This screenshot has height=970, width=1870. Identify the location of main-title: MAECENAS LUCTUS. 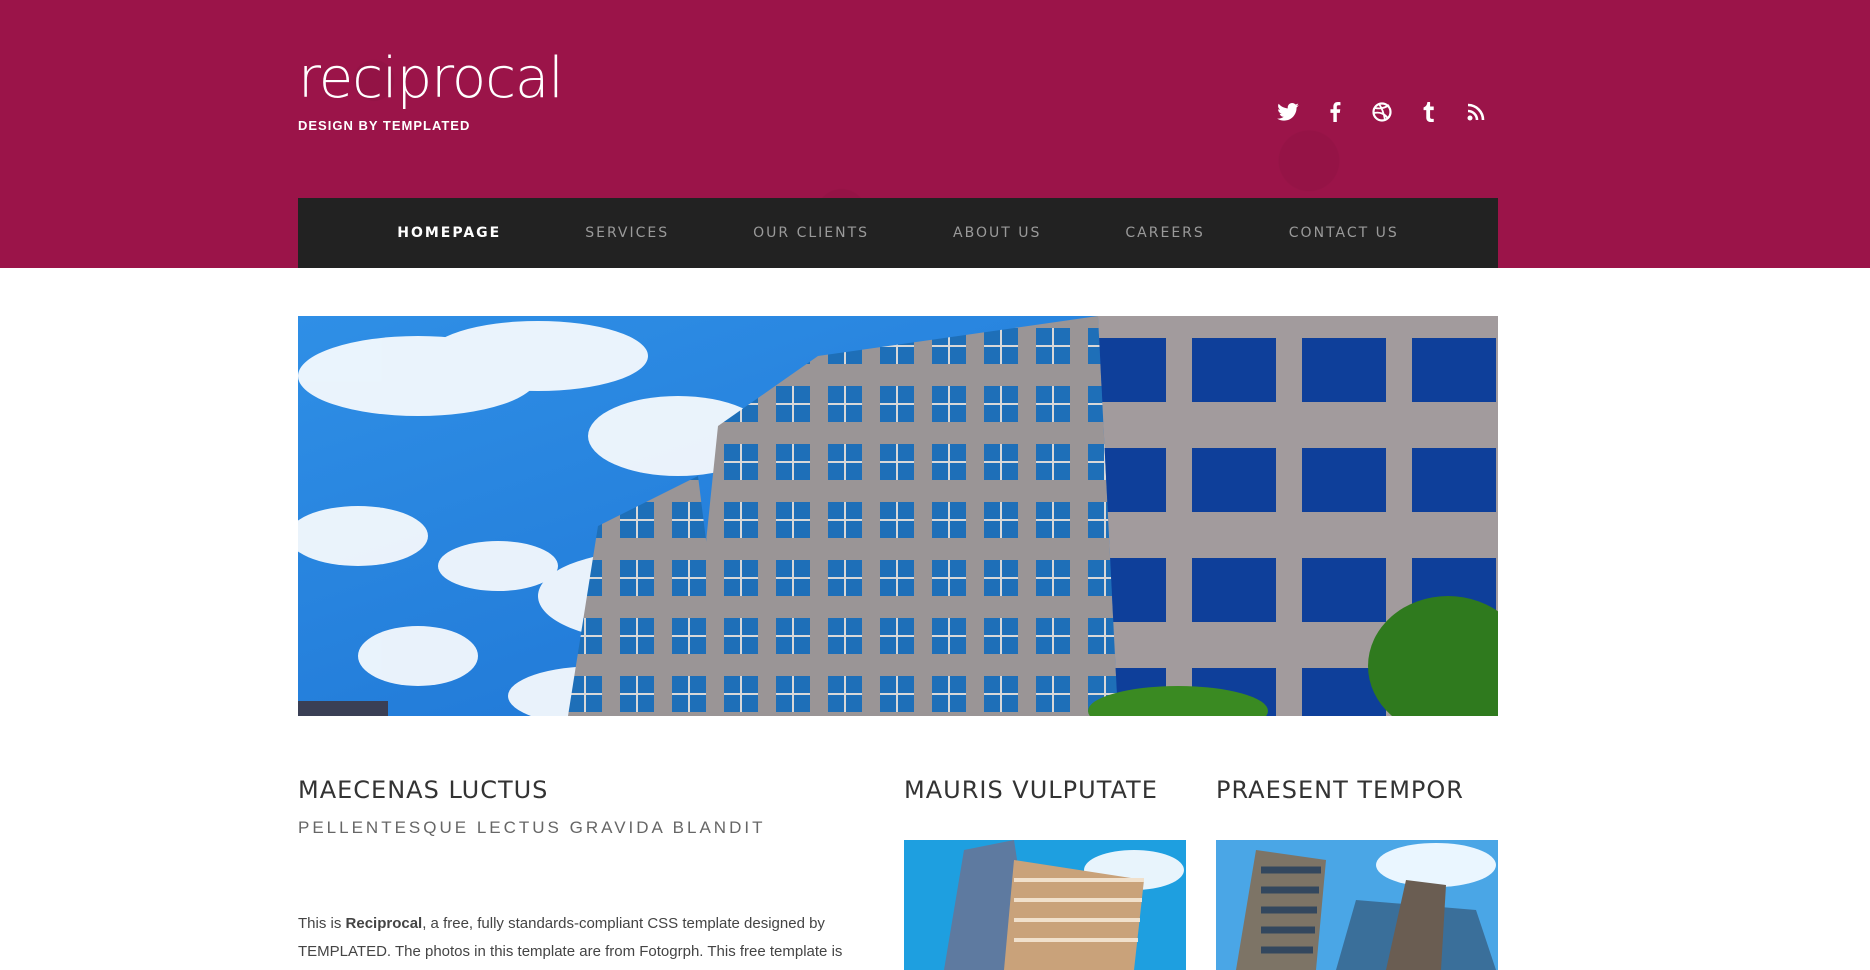
(423, 790).